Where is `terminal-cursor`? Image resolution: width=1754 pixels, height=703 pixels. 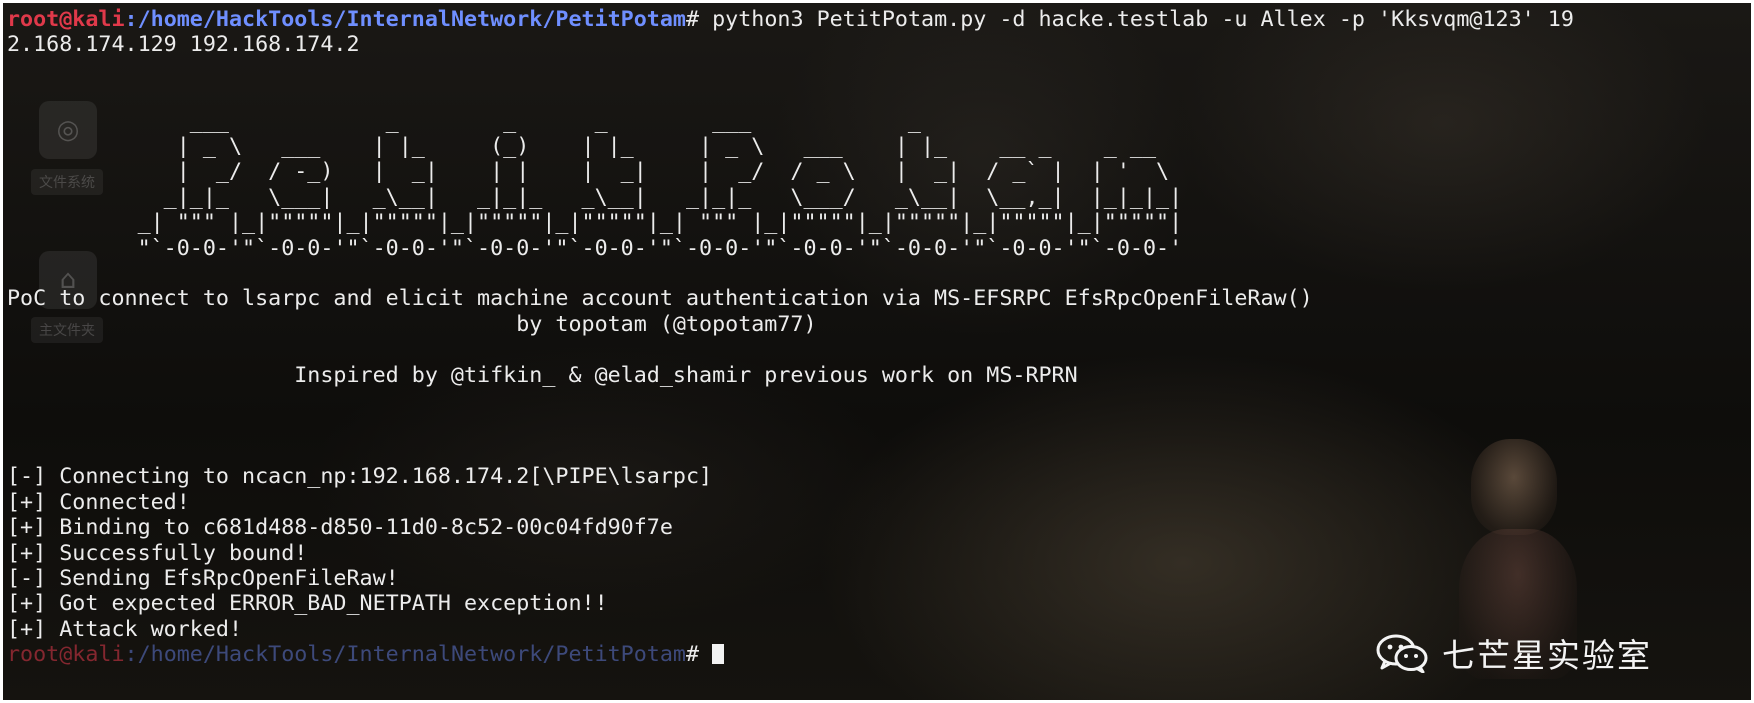
terminal-cursor is located at coordinates (718, 654).